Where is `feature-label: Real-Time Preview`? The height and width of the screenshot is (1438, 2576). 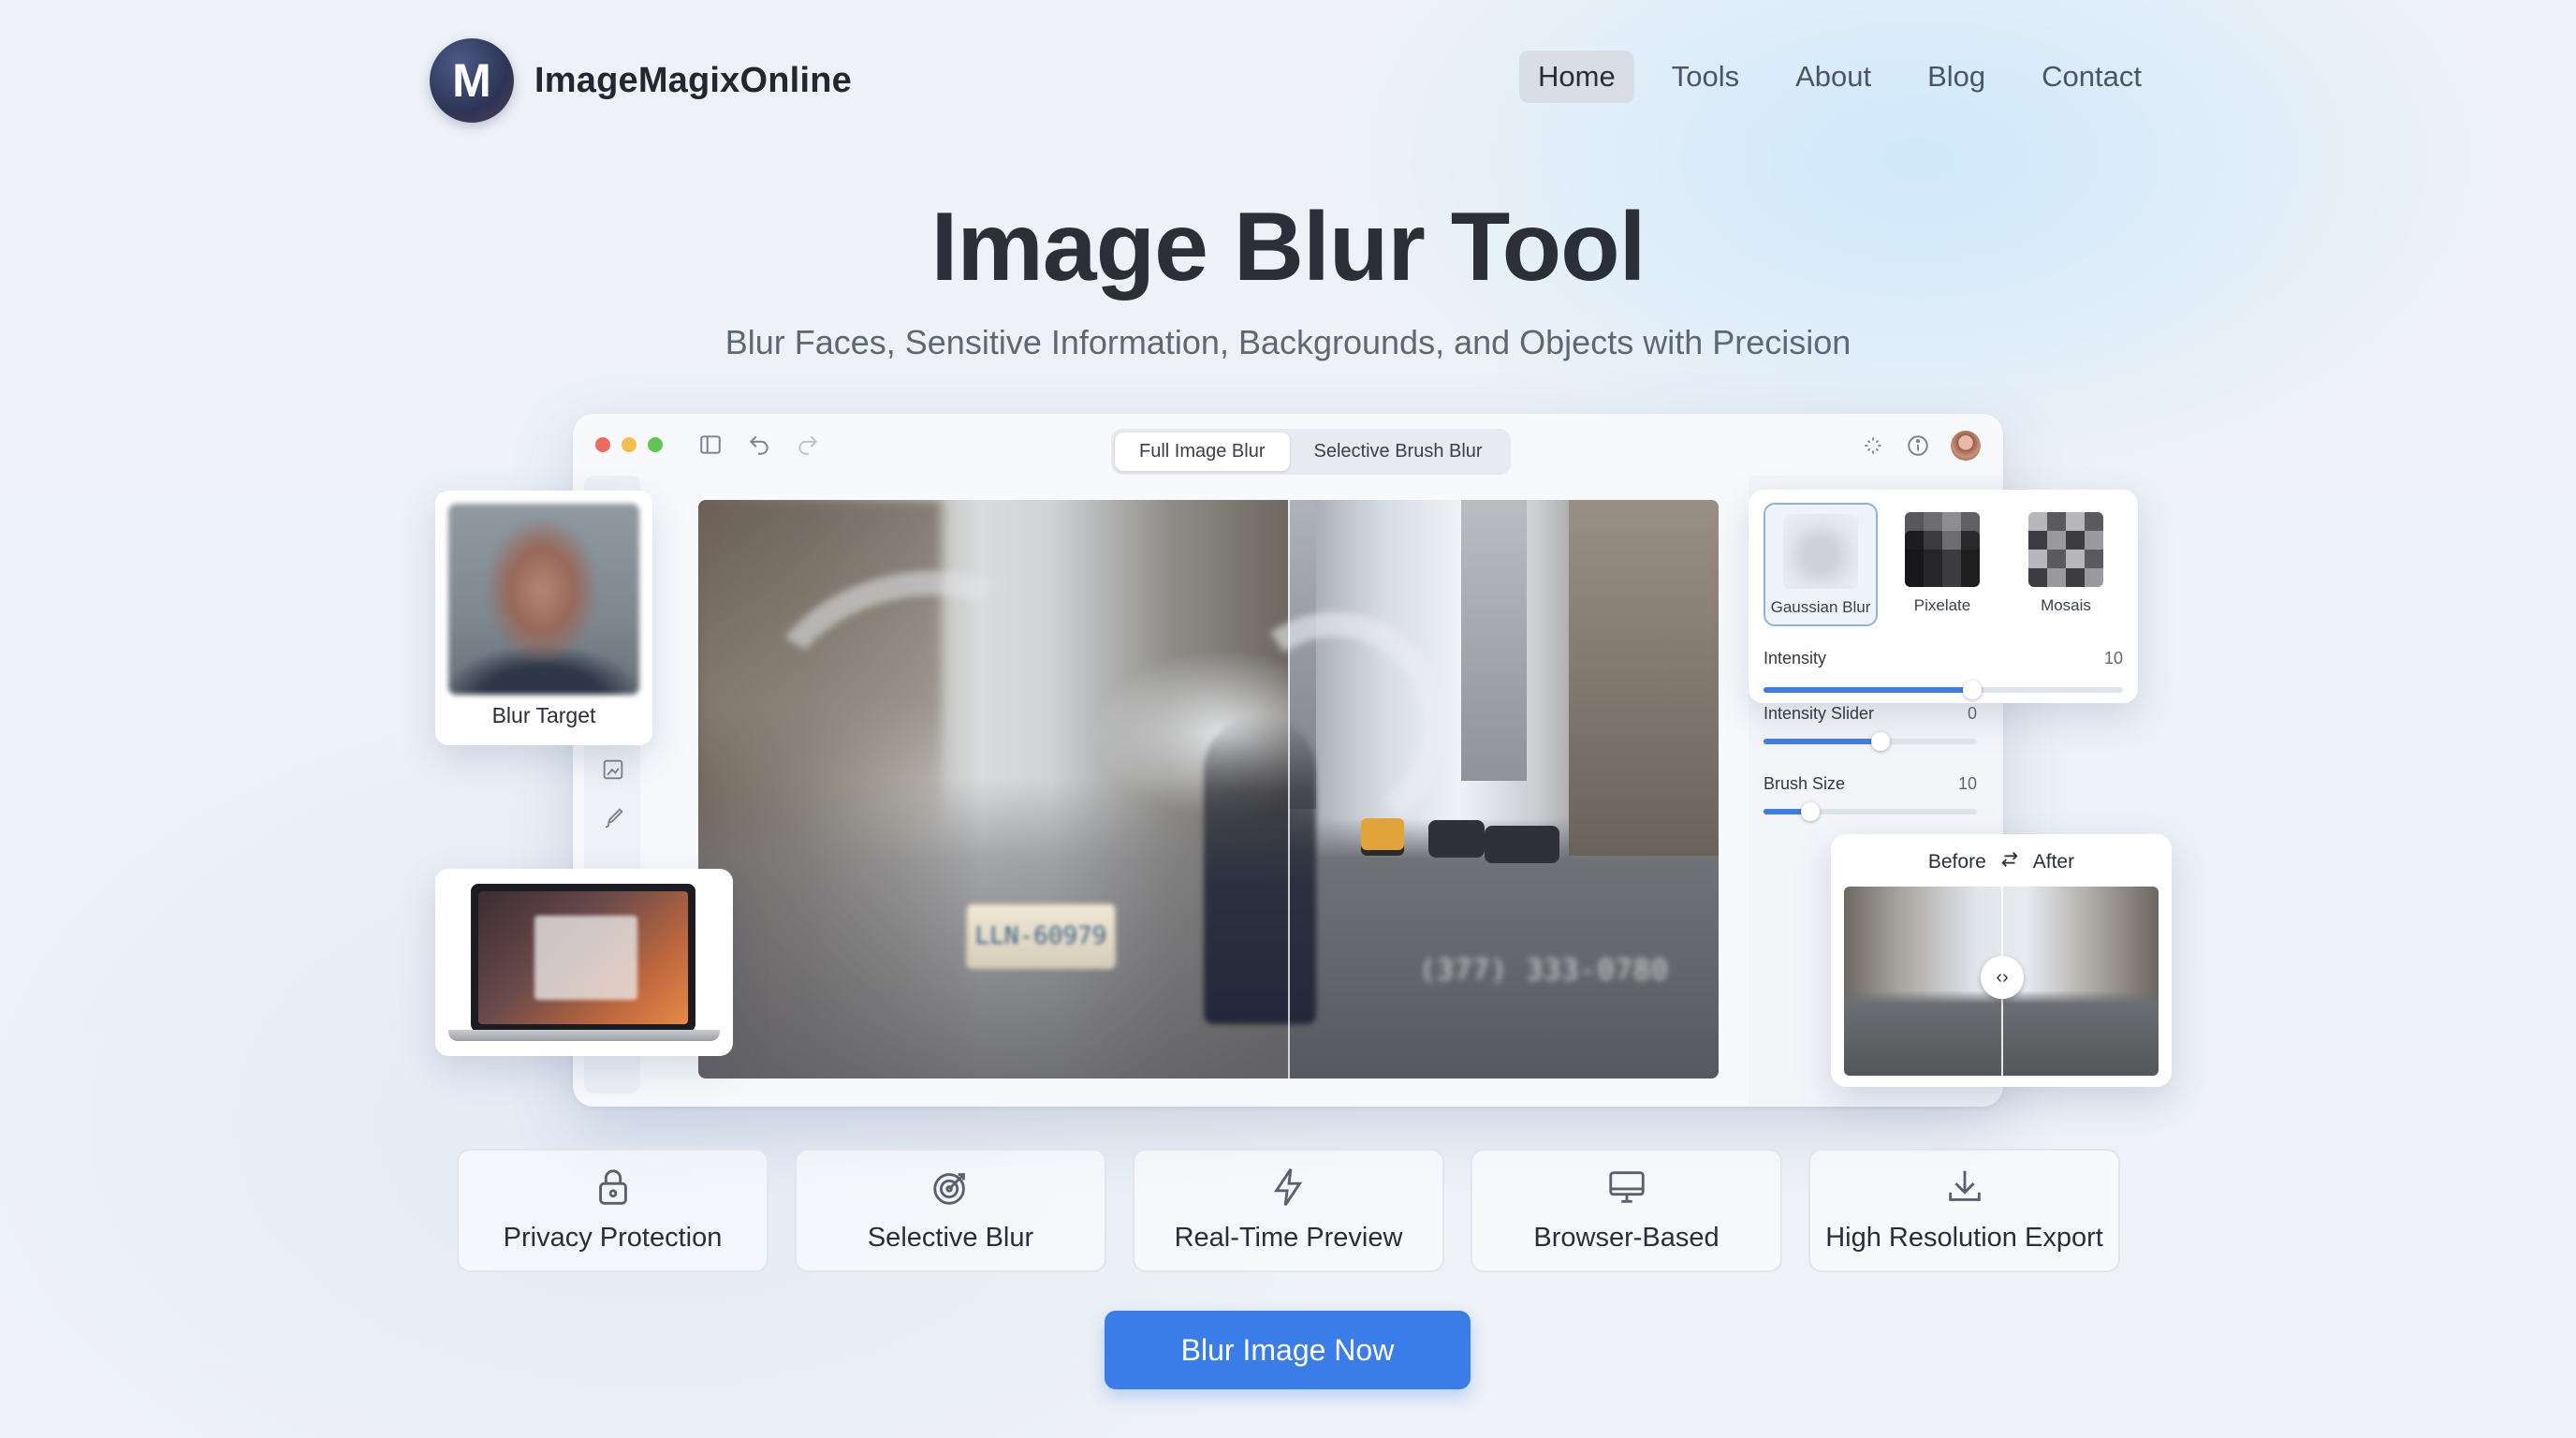 feature-label: Real-Time Preview is located at coordinates (1288, 1238).